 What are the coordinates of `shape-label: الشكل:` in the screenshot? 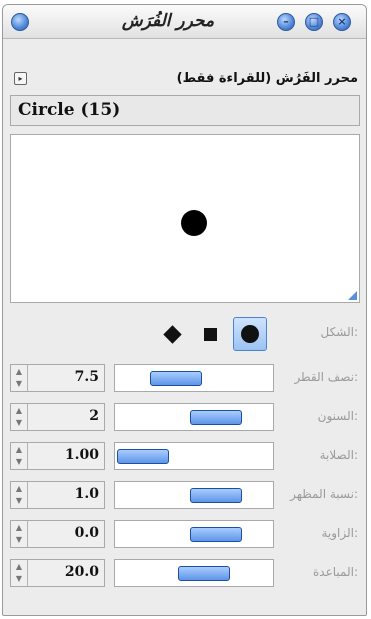 It's located at (339, 332).